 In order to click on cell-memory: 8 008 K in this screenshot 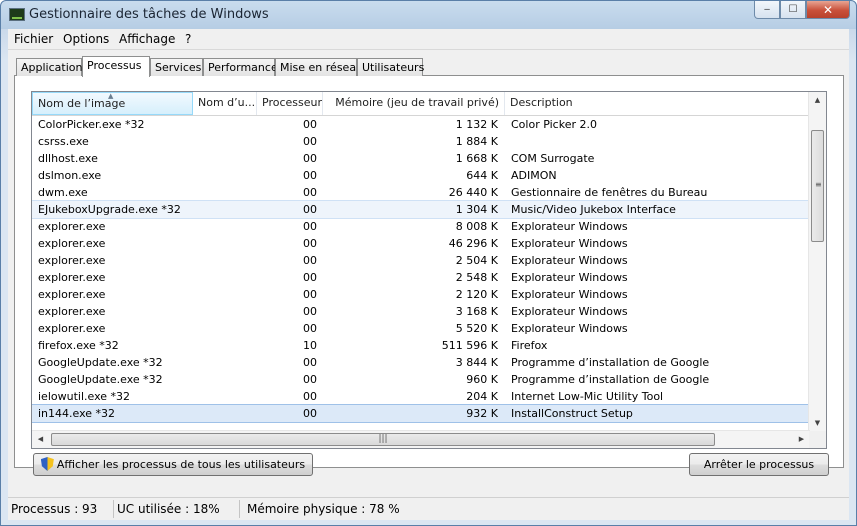, I will do `click(476, 226)`.